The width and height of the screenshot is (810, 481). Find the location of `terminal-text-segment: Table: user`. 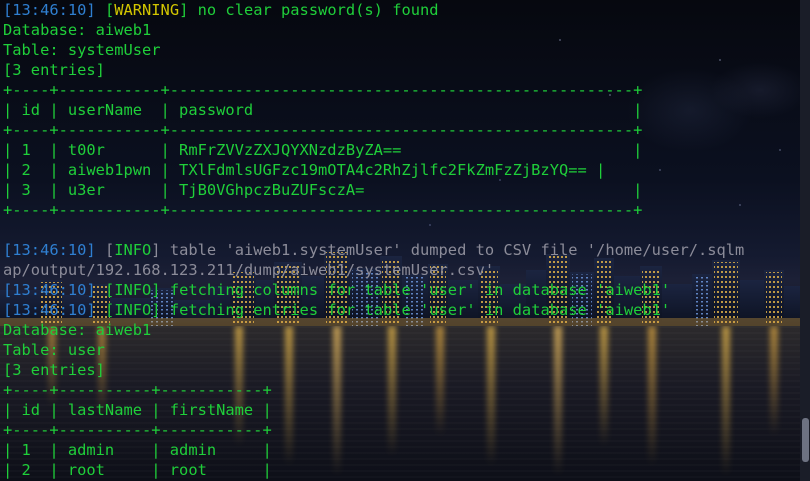

terminal-text-segment: Table: user is located at coordinates (54, 350).